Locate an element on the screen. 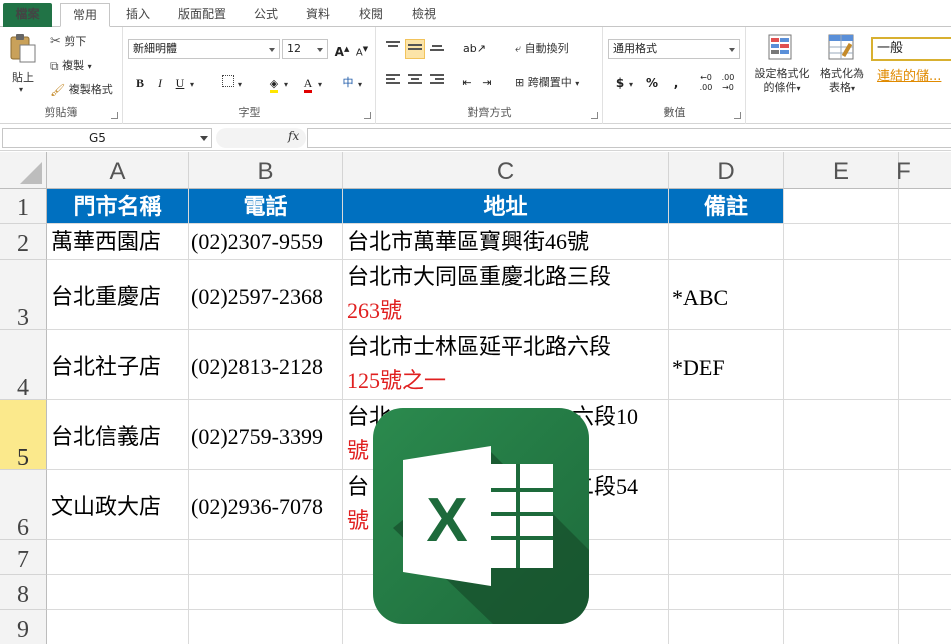 This screenshot has height=644, width=951. conditional-formatting-button: 設定格式化 的條件▾ is located at coordinates (782, 66).